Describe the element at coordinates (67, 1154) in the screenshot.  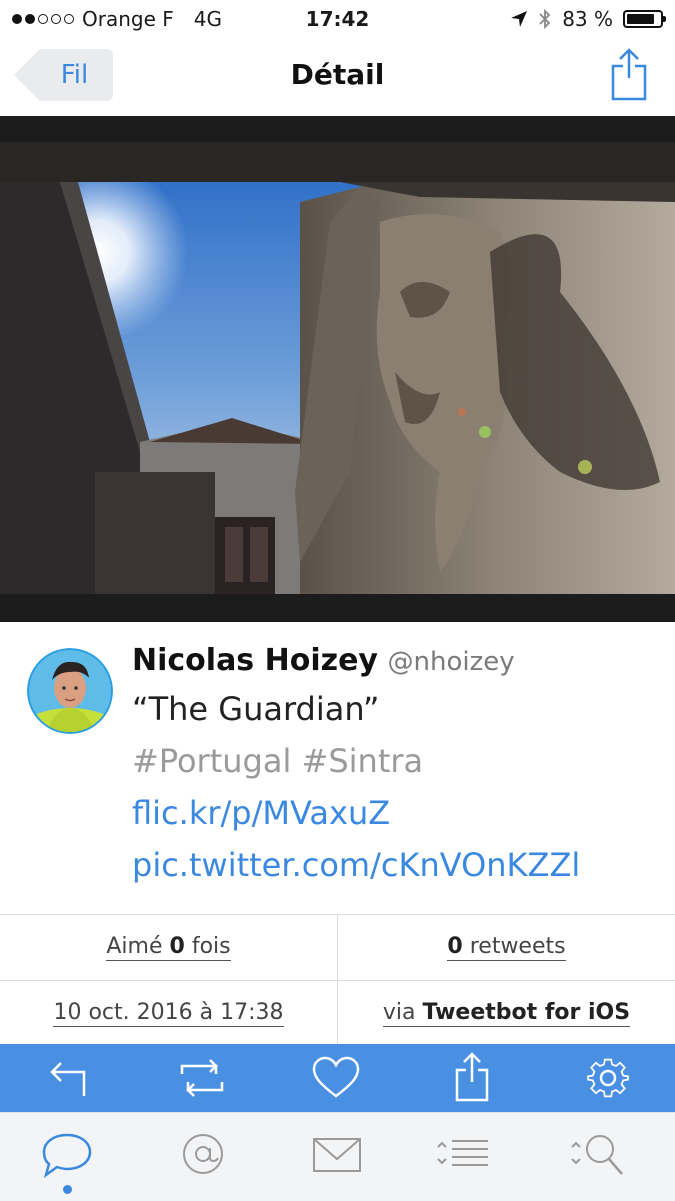
I see `speech-bubble-icon` at that location.